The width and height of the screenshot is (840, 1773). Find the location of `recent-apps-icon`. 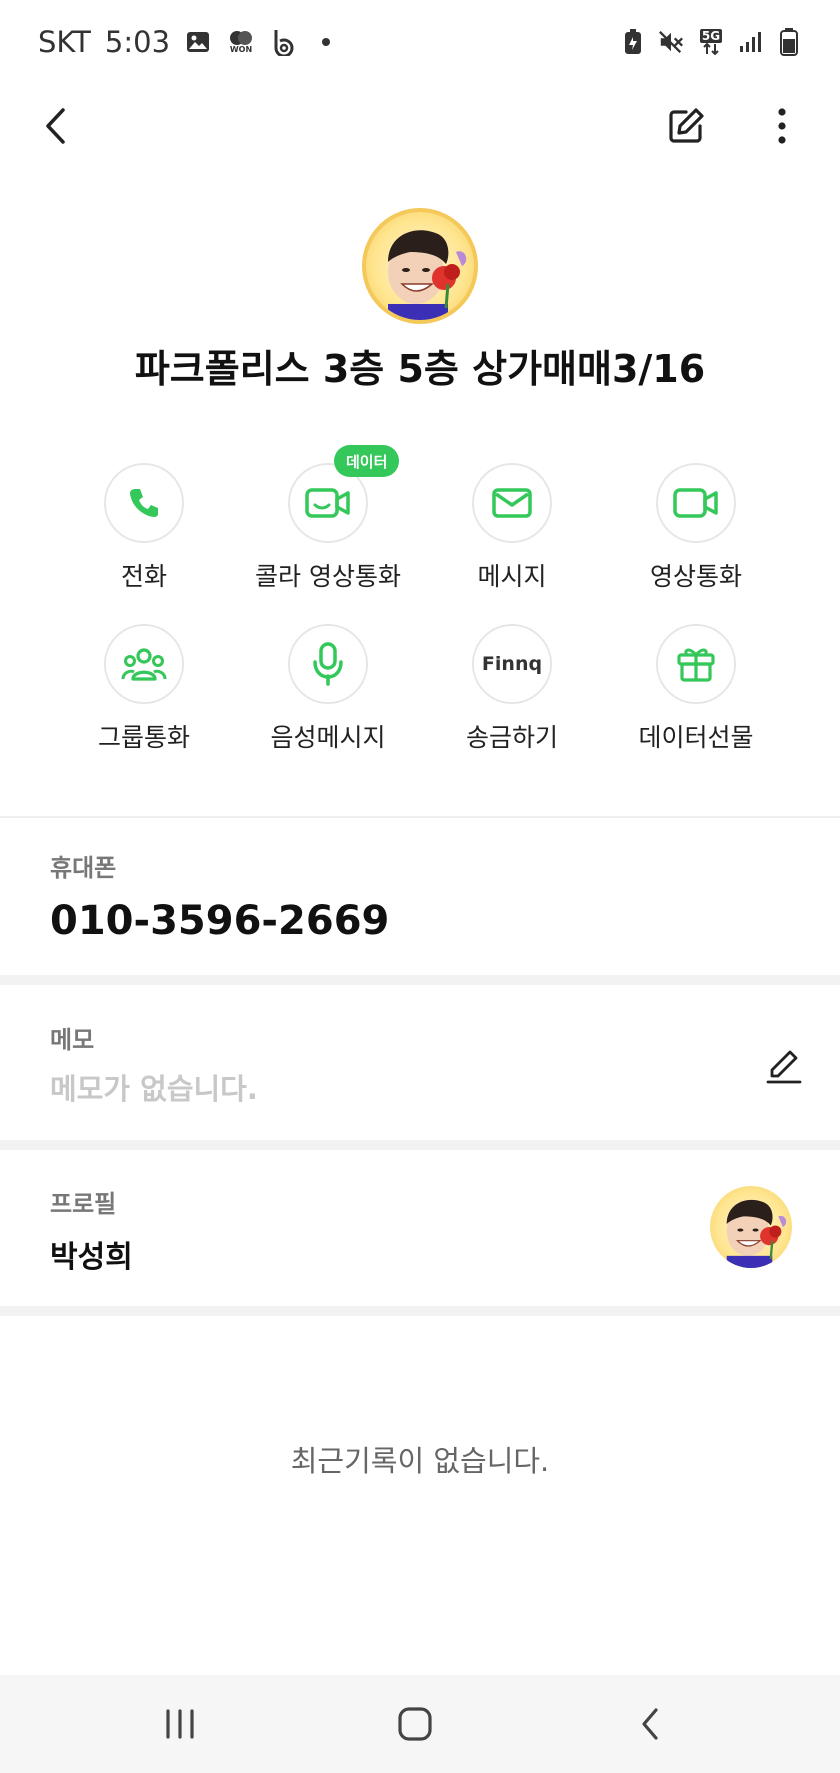

recent-apps-icon is located at coordinates (180, 1724).